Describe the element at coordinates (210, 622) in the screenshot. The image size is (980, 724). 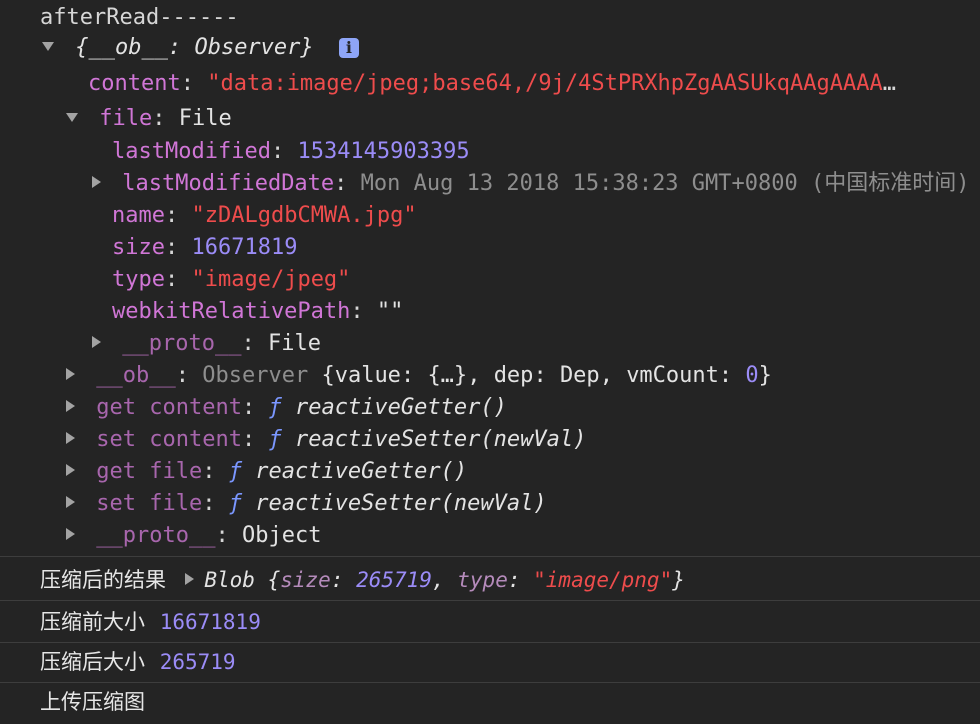
I see `log-number: 16671819` at that location.